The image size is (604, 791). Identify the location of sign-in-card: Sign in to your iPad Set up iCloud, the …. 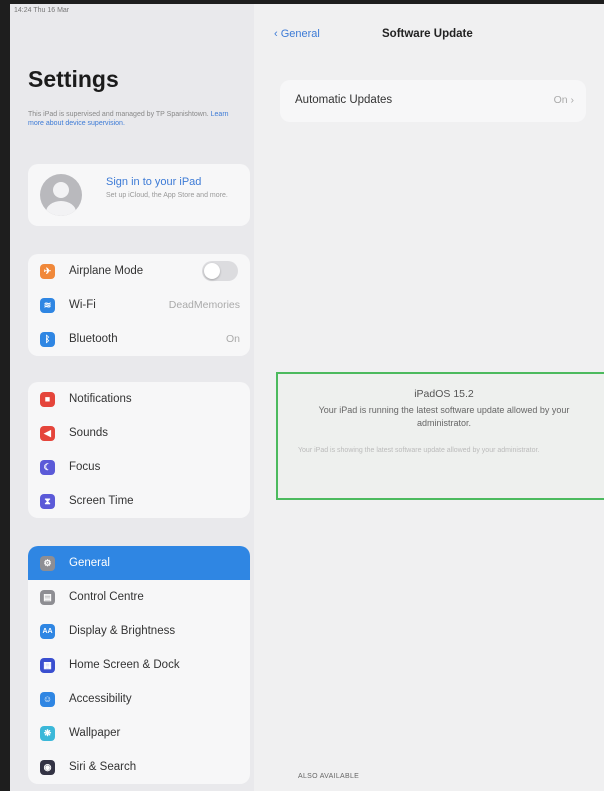
(139, 195).